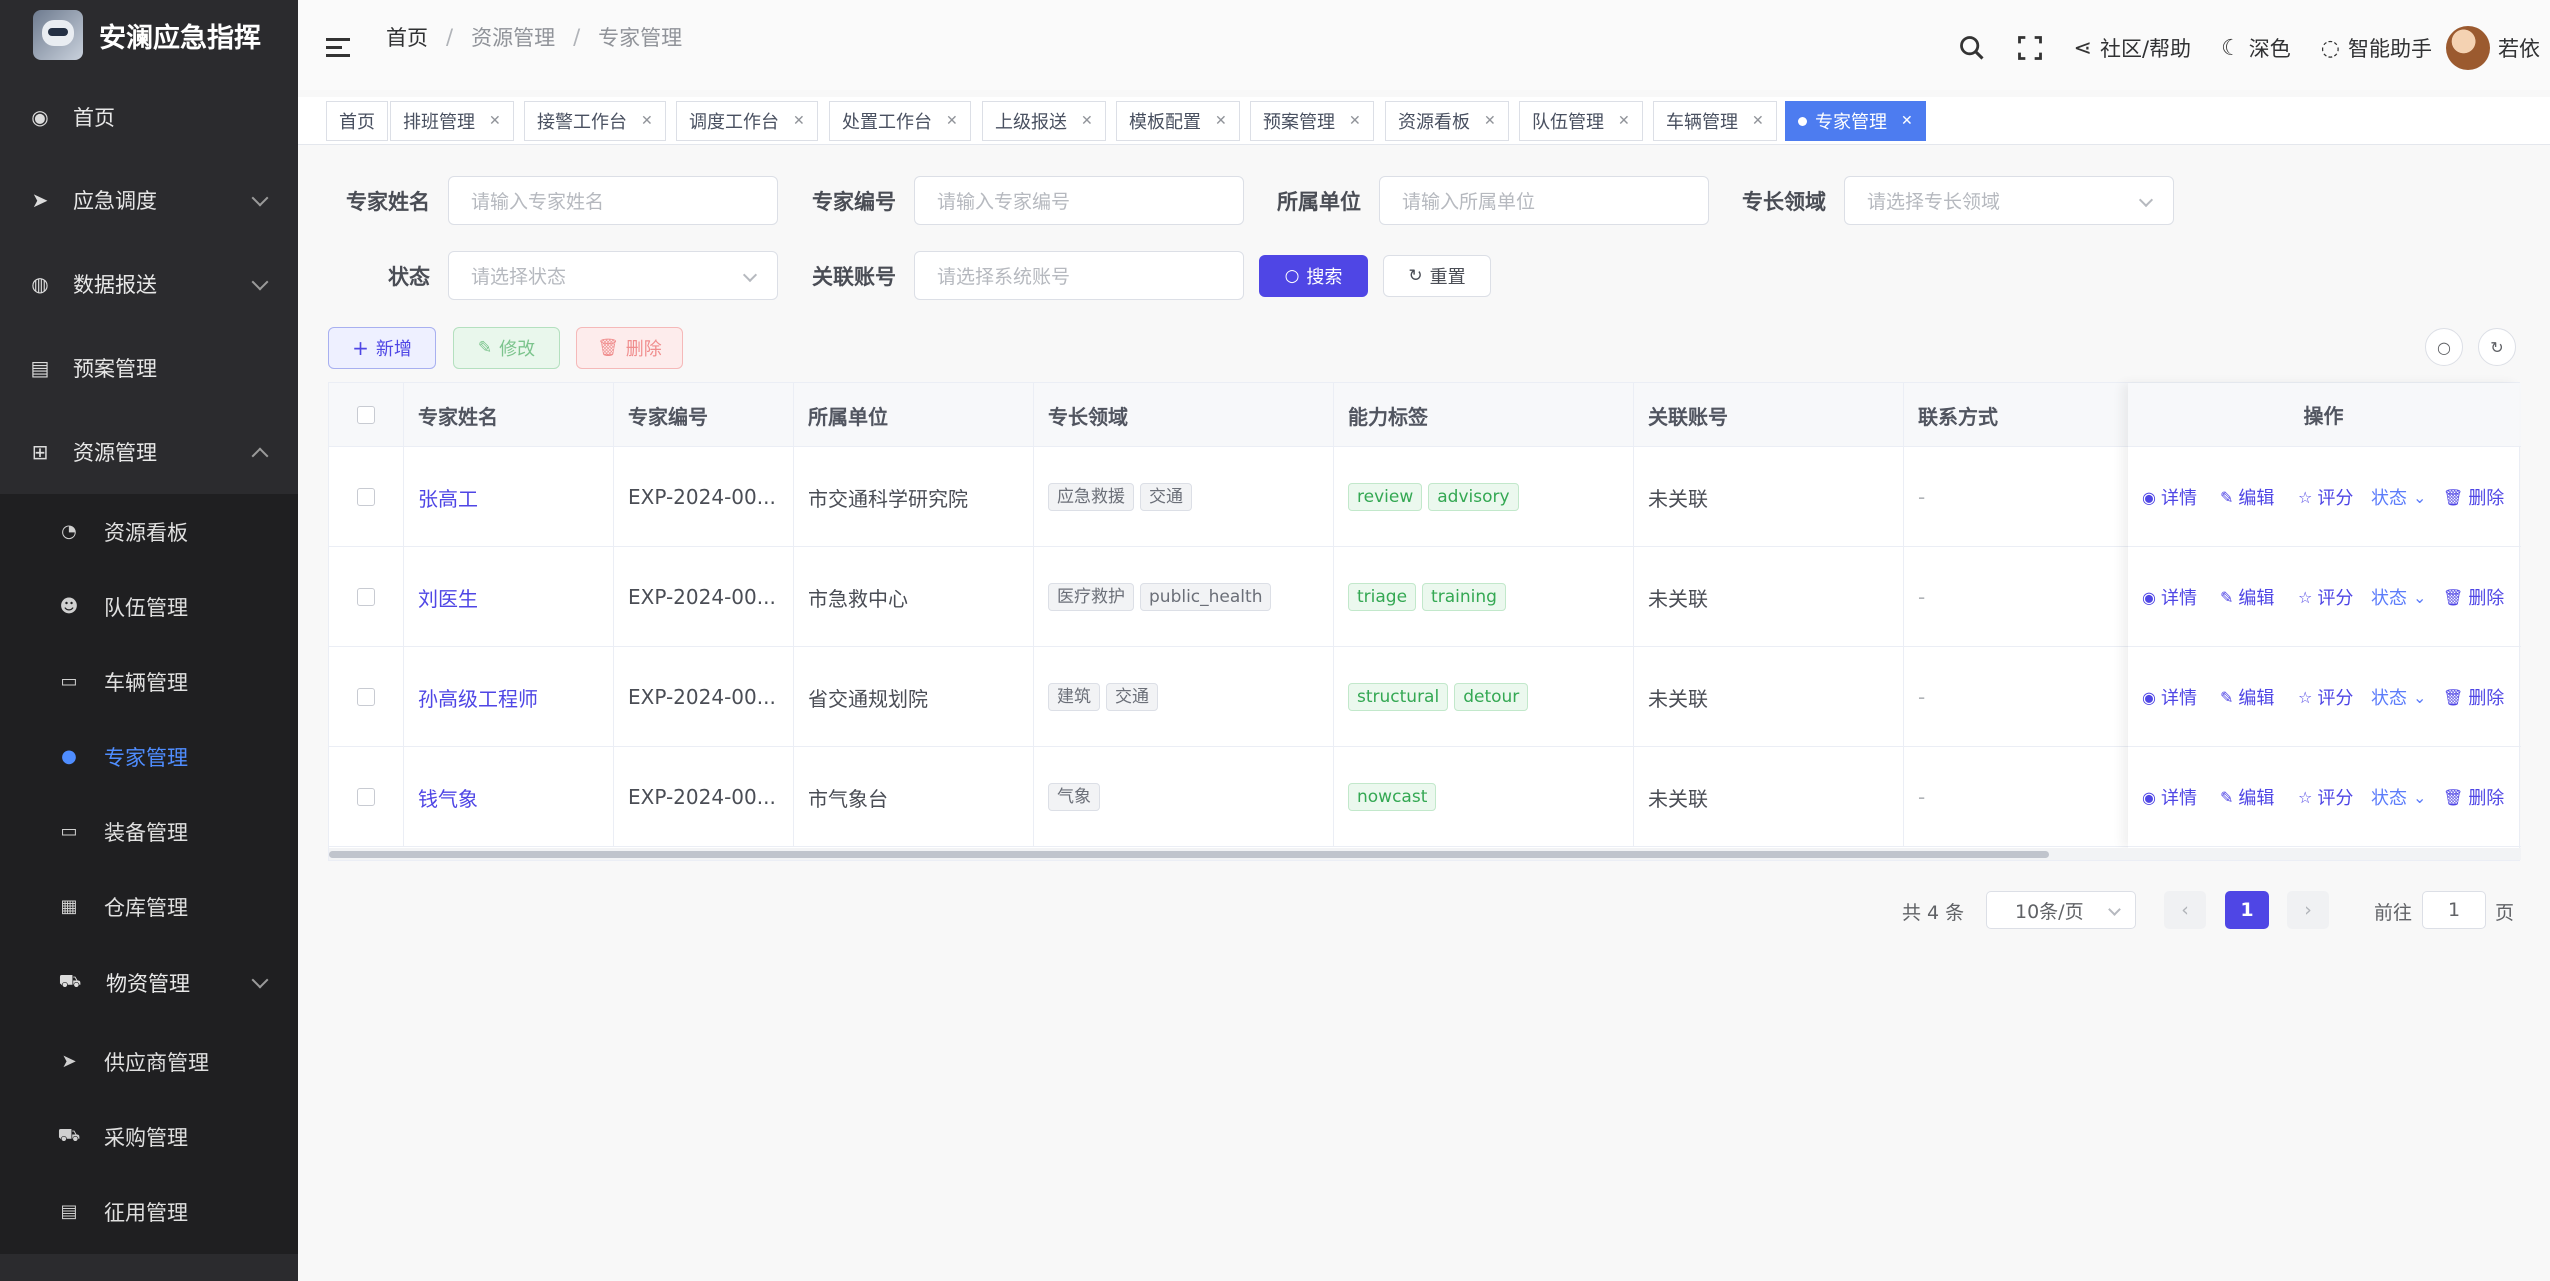  Describe the element at coordinates (149, 35) in the screenshot. I see `app-logo: 安澜应急指挥` at that location.